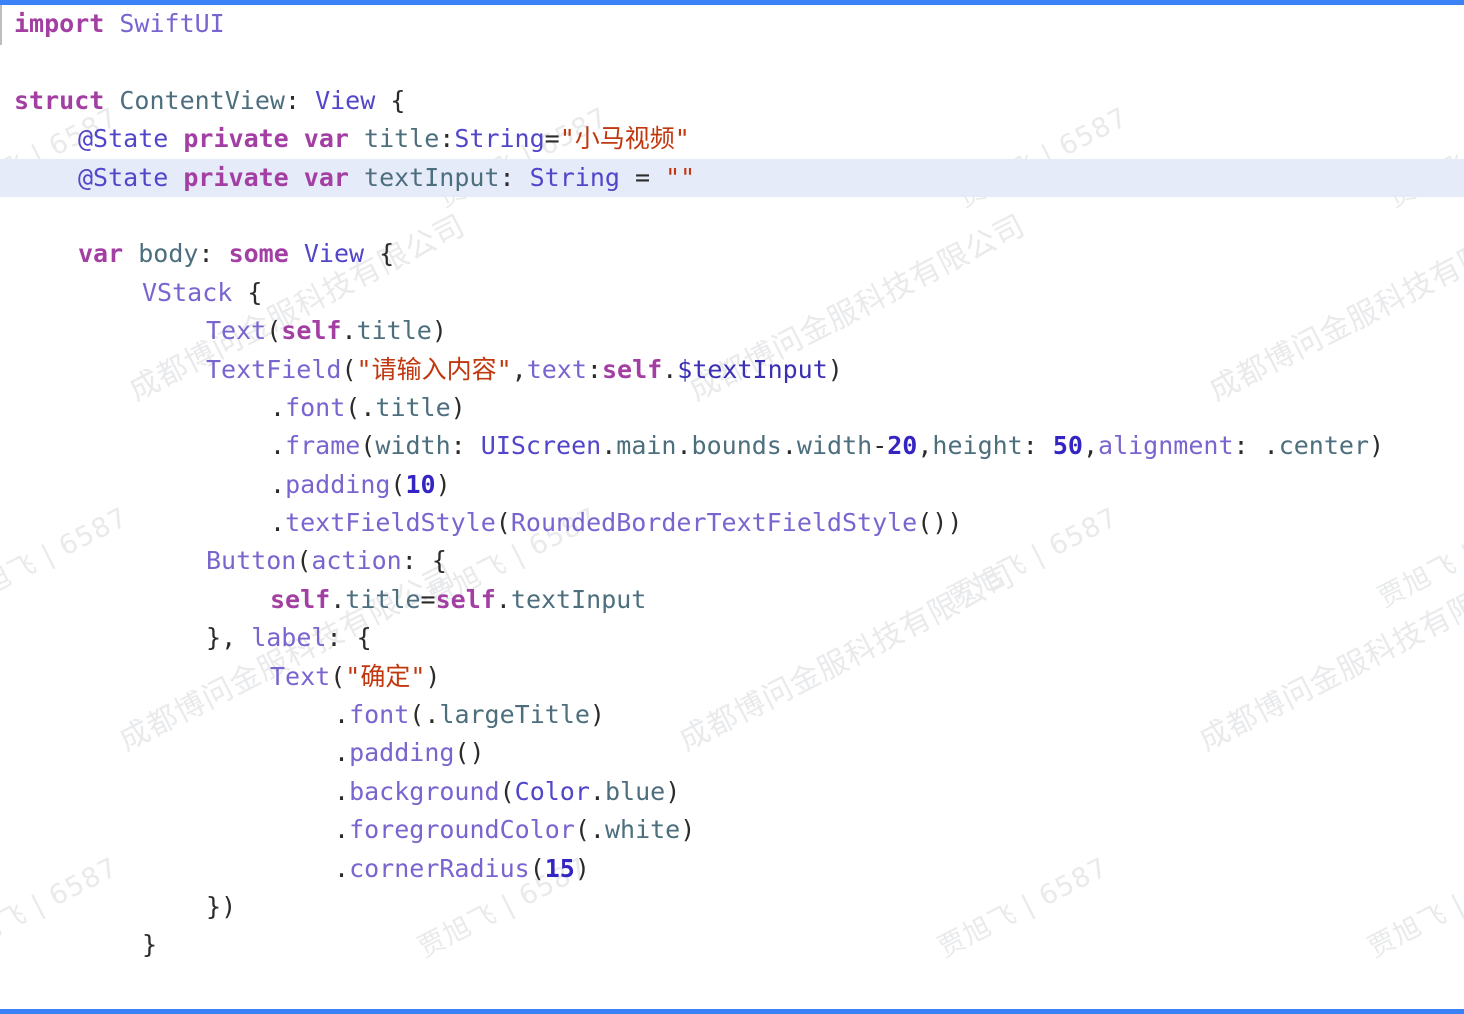 The width and height of the screenshot is (1464, 1014). Describe the element at coordinates (732, 485) in the screenshot. I see `code-line: .padding(10)` at that location.